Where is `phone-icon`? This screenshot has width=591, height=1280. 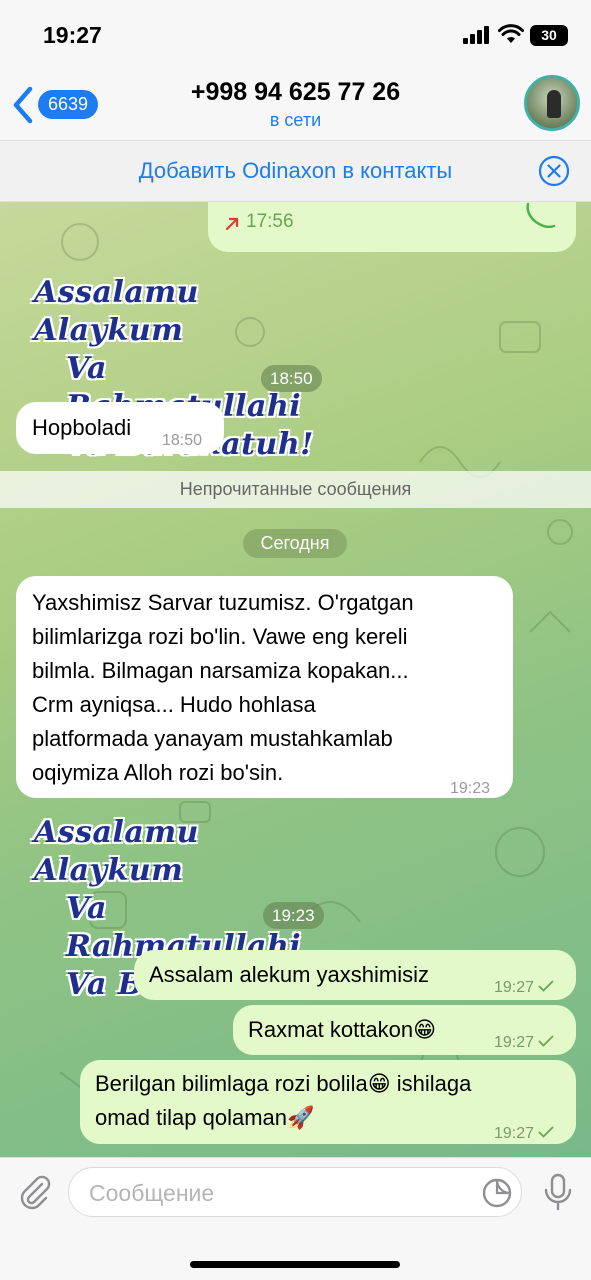
phone-icon is located at coordinates (540, 215).